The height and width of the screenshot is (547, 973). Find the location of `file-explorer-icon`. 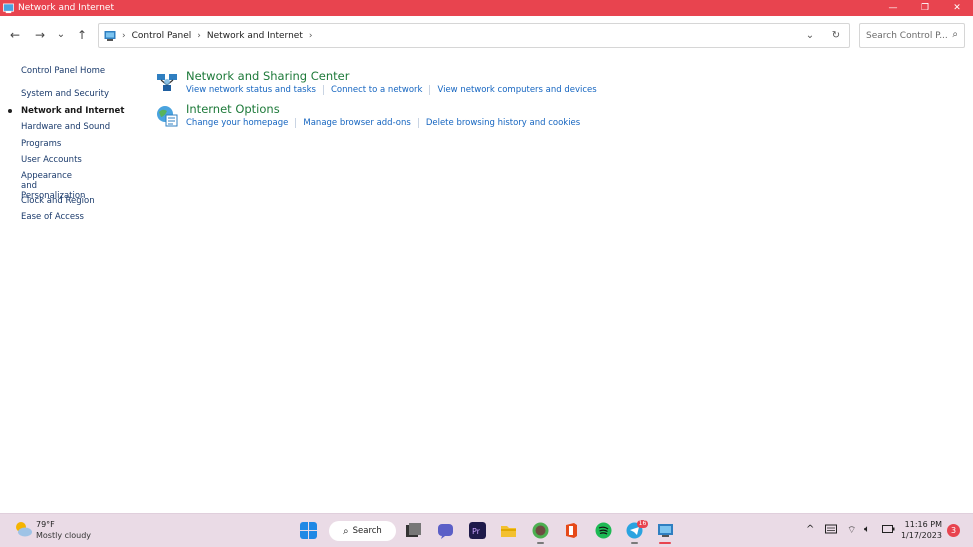

file-explorer-icon is located at coordinates (508, 530).